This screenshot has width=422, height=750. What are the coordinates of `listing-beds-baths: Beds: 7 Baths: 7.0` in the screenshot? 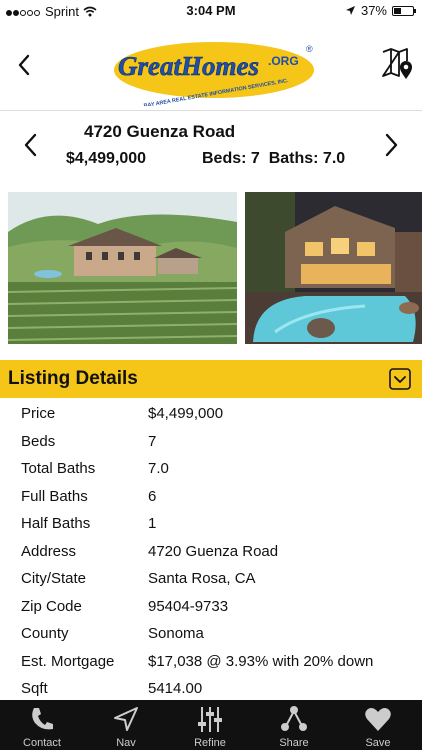 It's located at (274, 158).